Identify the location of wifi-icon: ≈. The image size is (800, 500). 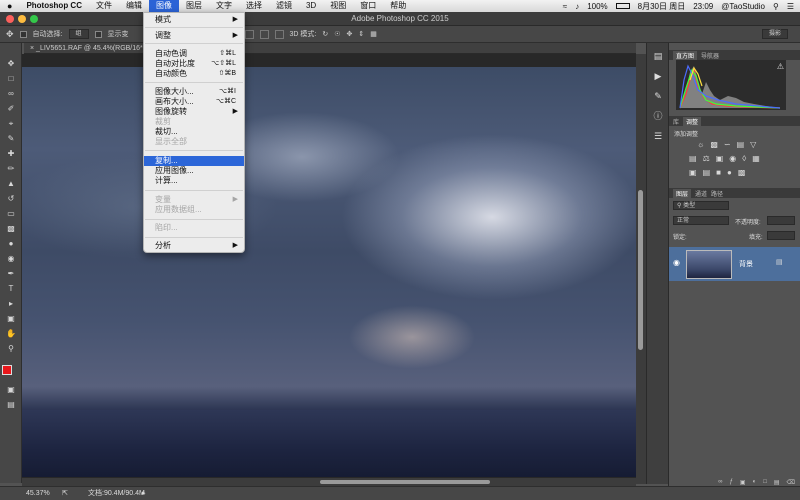
(565, 6).